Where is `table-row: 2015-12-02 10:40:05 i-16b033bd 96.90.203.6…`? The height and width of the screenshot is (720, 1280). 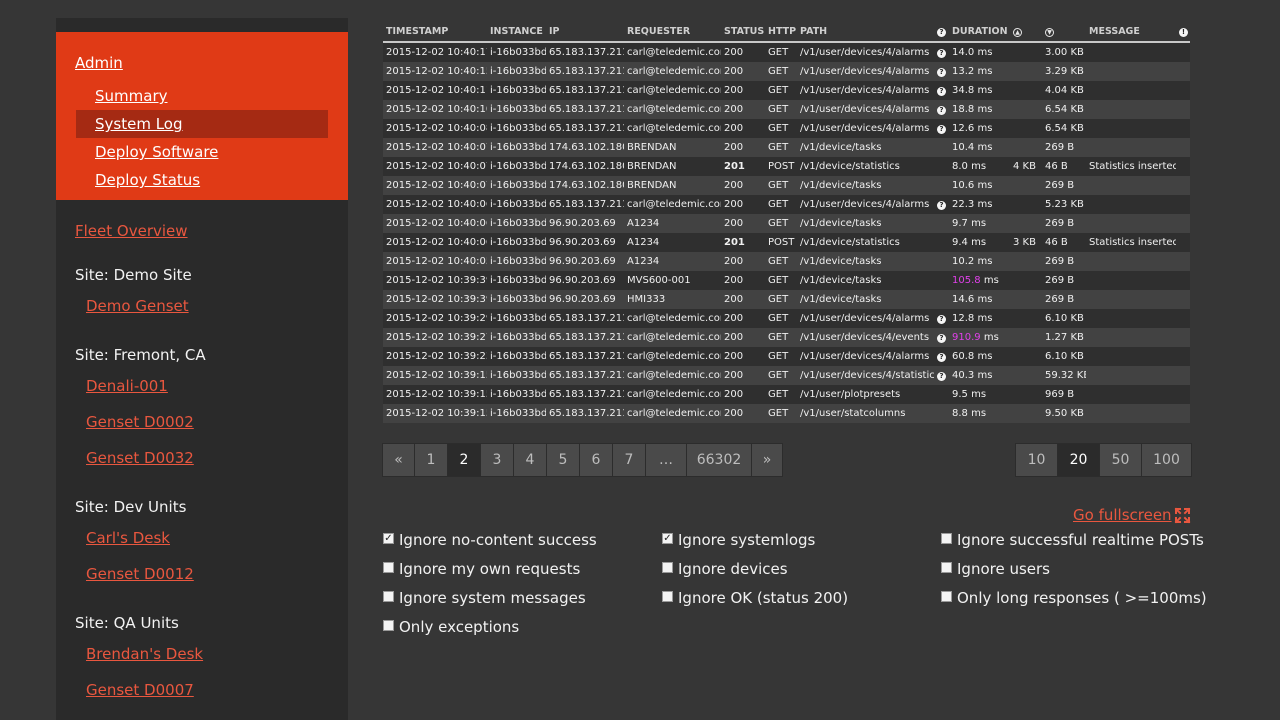
table-row: 2015-12-02 10:40:05 i-16b033bd 96.90.203.6… is located at coordinates (786, 261).